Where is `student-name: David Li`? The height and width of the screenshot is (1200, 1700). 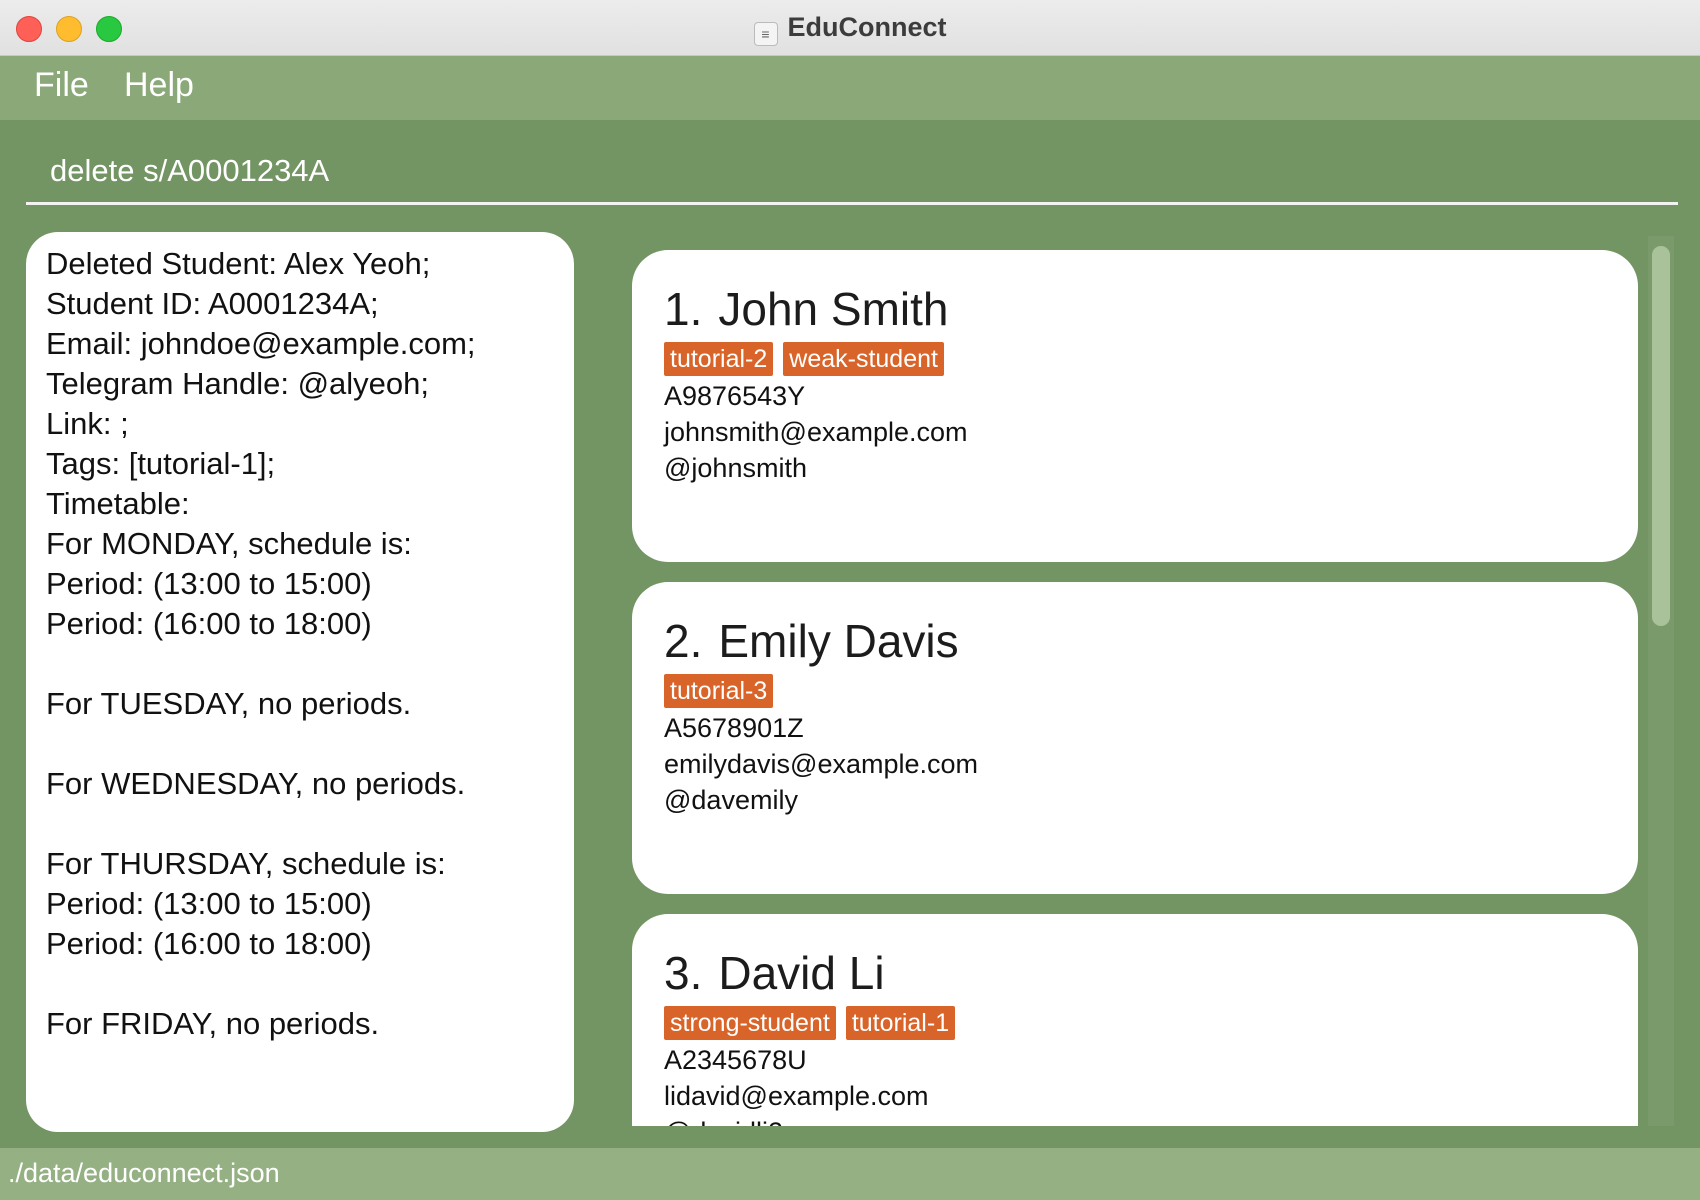 student-name: David Li is located at coordinates (801, 973).